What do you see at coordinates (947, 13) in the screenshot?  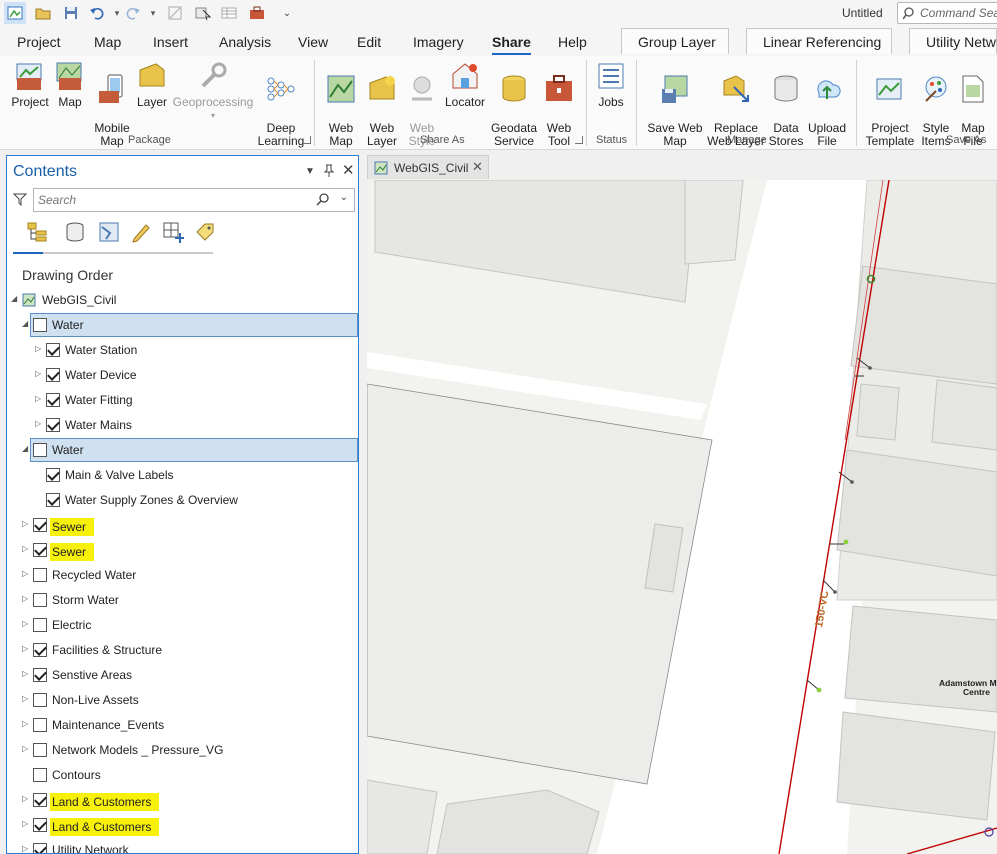 I see `command-search-input: Command Search` at bounding box center [947, 13].